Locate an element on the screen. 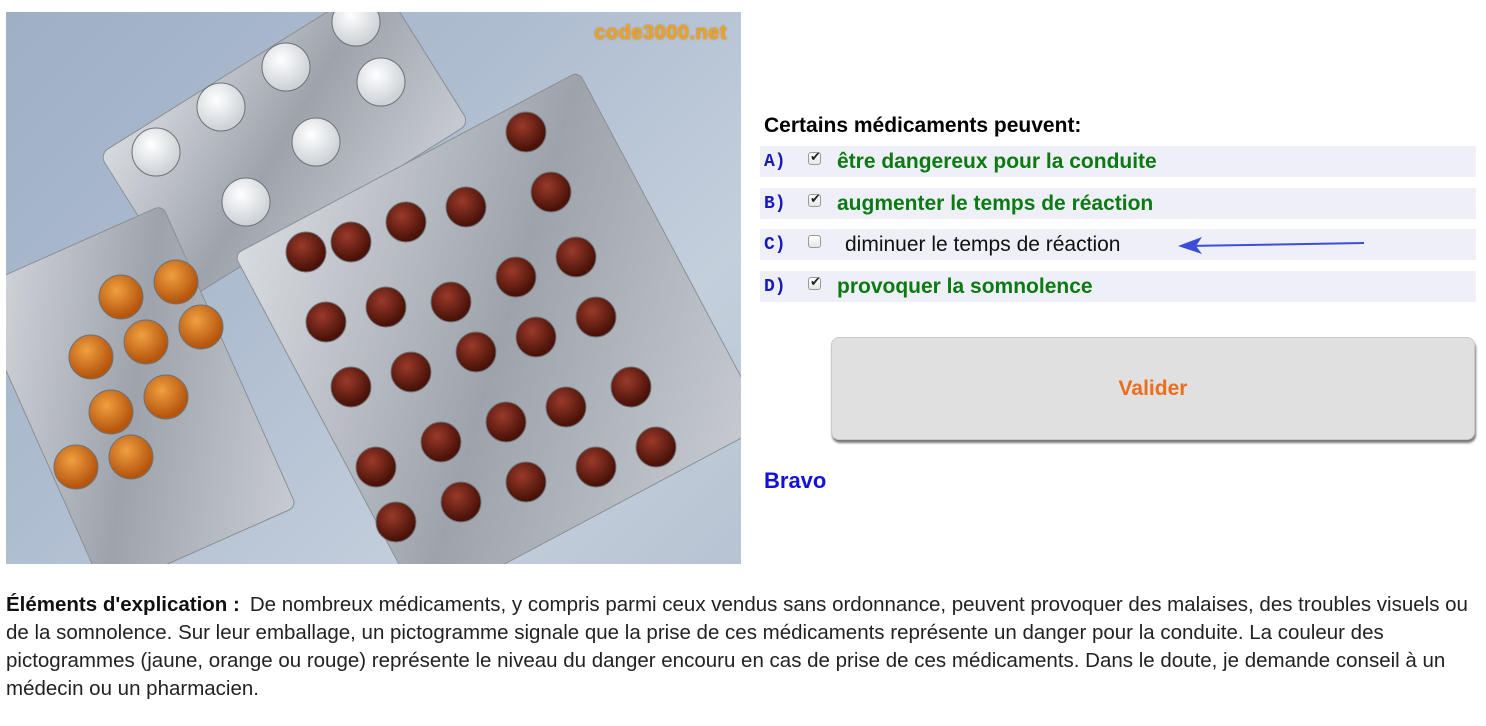 The width and height of the screenshot is (1486, 726). watermark-text: code3000.net is located at coordinates (660, 33).